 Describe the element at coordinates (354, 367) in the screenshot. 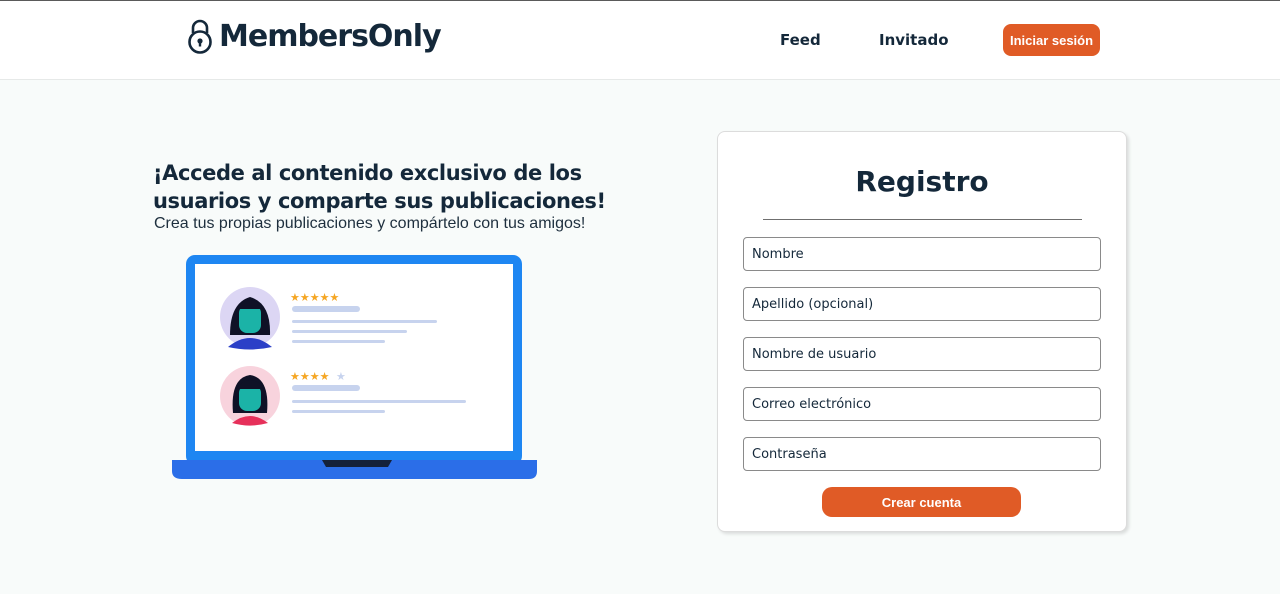

I see `laptop-illustration: ★★★★★ ★★★★ ★` at that location.